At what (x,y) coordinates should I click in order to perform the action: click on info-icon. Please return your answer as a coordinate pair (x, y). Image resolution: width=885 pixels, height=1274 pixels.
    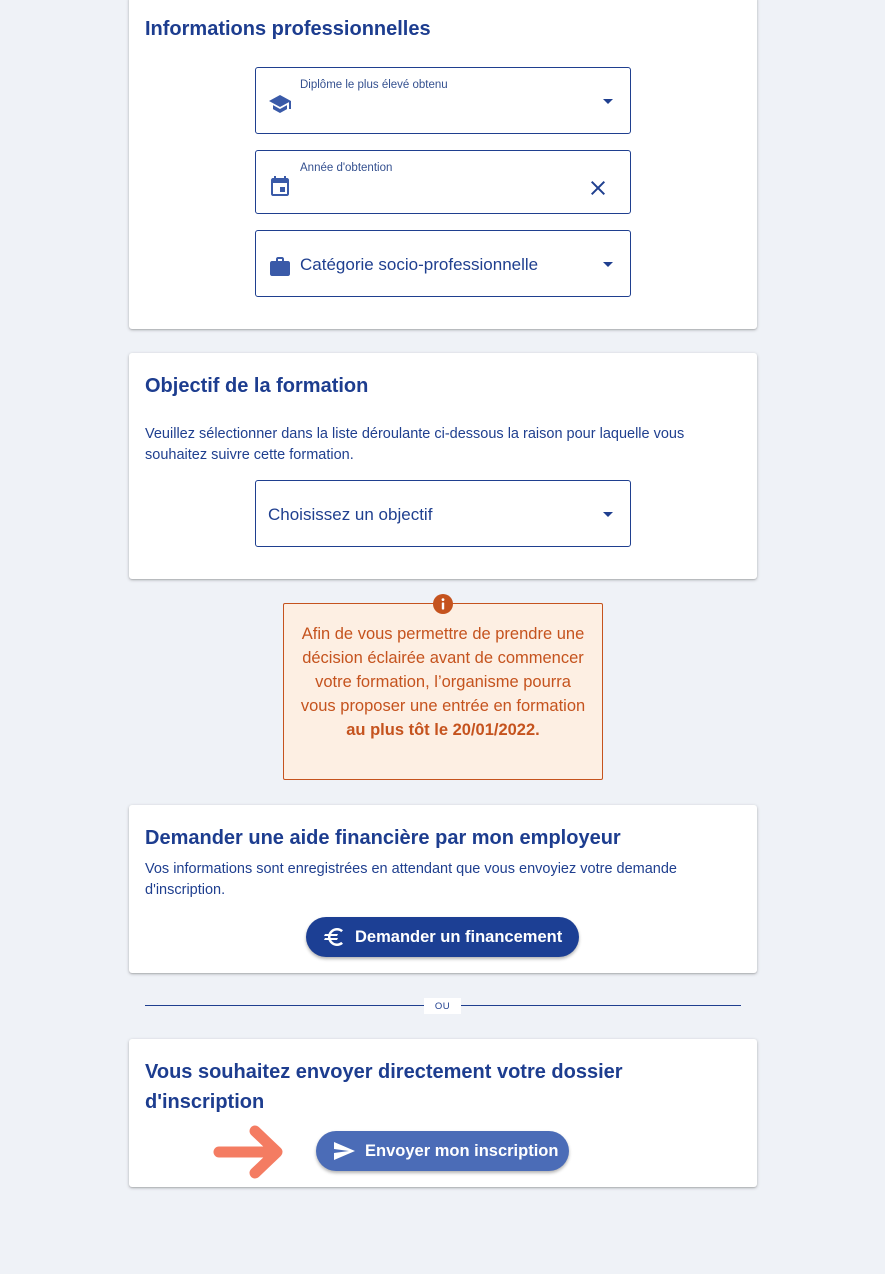
    Looking at the image, I should click on (443, 604).